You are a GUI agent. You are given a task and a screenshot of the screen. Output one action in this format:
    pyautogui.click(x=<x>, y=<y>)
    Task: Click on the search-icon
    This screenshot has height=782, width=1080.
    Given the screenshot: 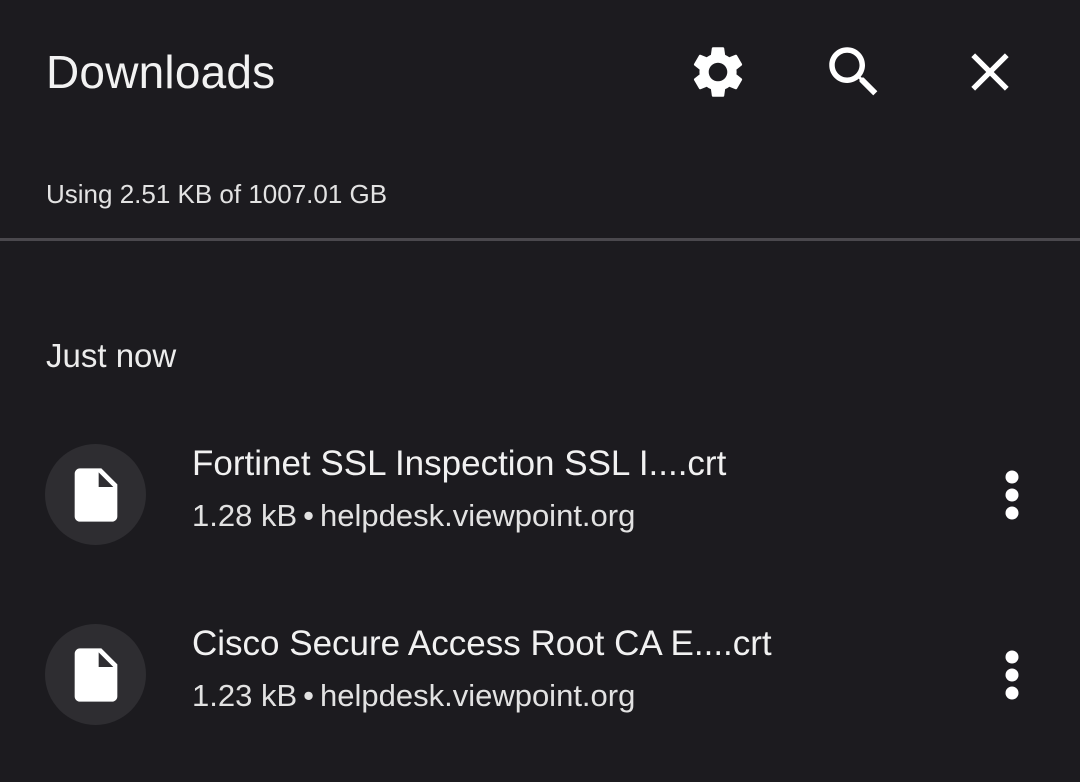 What is the action you would take?
    pyautogui.click(x=853, y=71)
    